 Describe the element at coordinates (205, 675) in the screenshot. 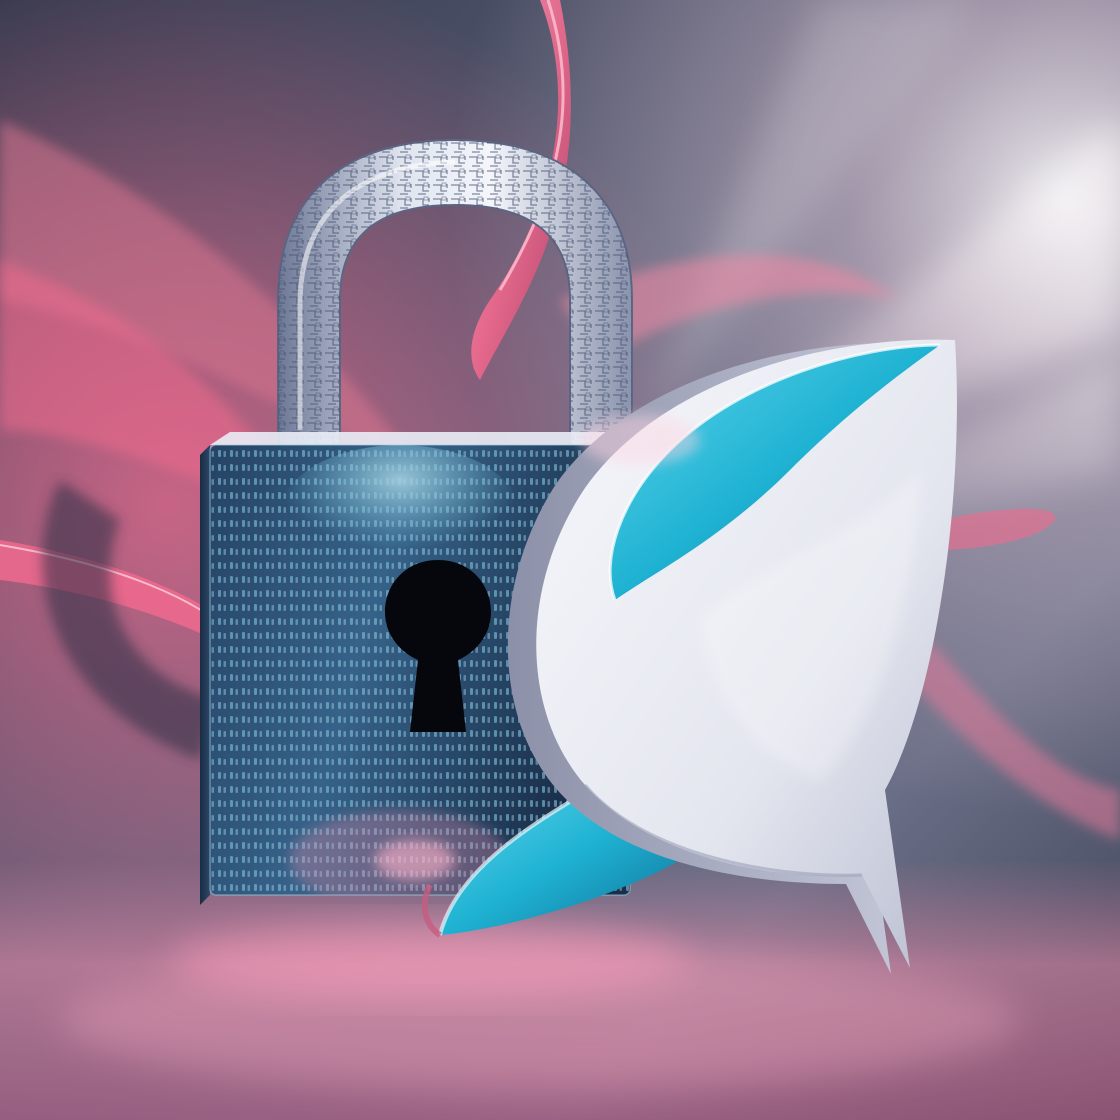

I see `padlock-side` at that location.